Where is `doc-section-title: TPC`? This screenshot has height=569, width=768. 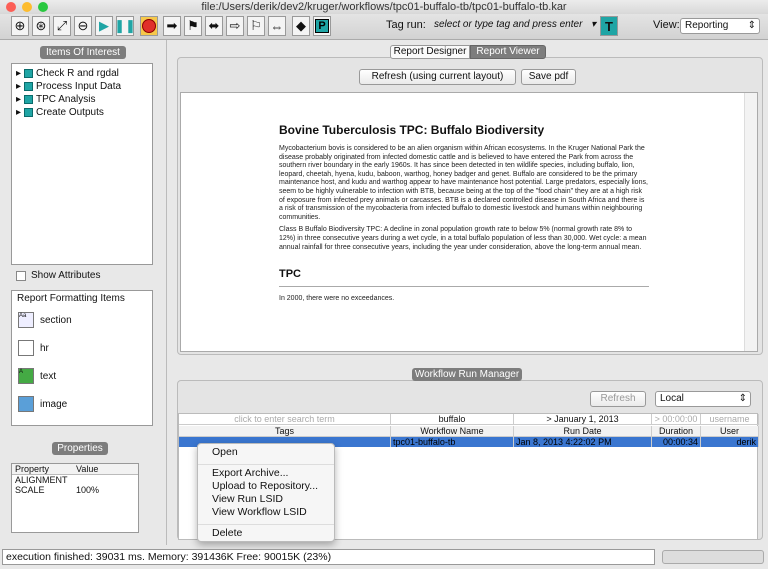 doc-section-title: TPC is located at coordinates (464, 278).